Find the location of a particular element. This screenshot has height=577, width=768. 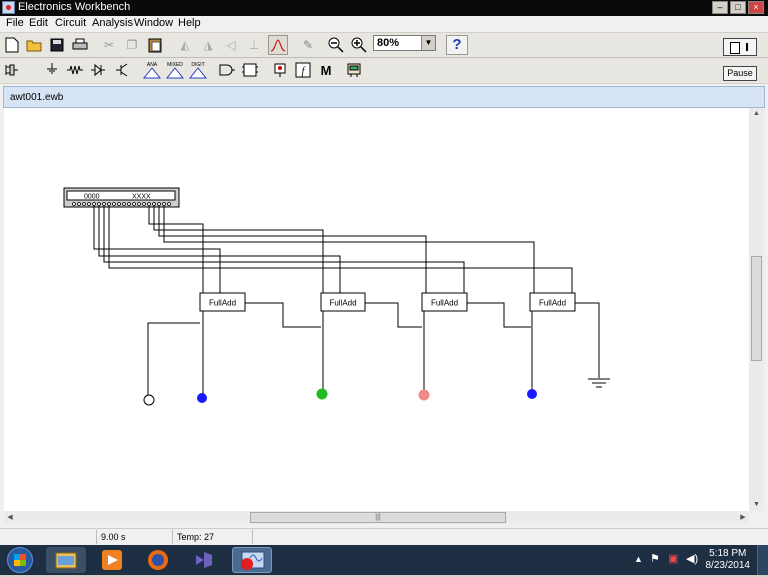

probe-pink is located at coordinates (424, 395).